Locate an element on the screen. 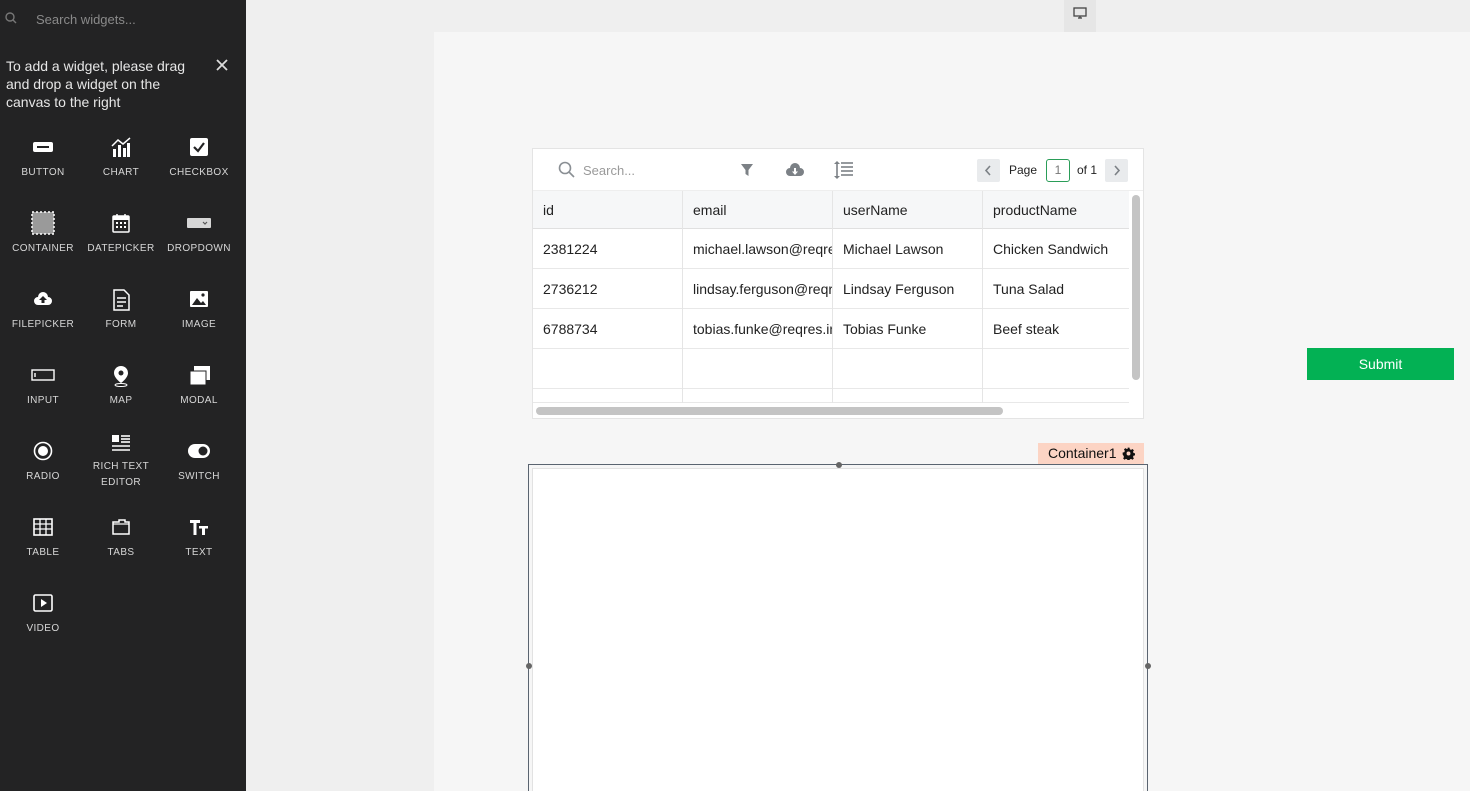  widget-label: FILEPICKER is located at coordinates (43, 324).